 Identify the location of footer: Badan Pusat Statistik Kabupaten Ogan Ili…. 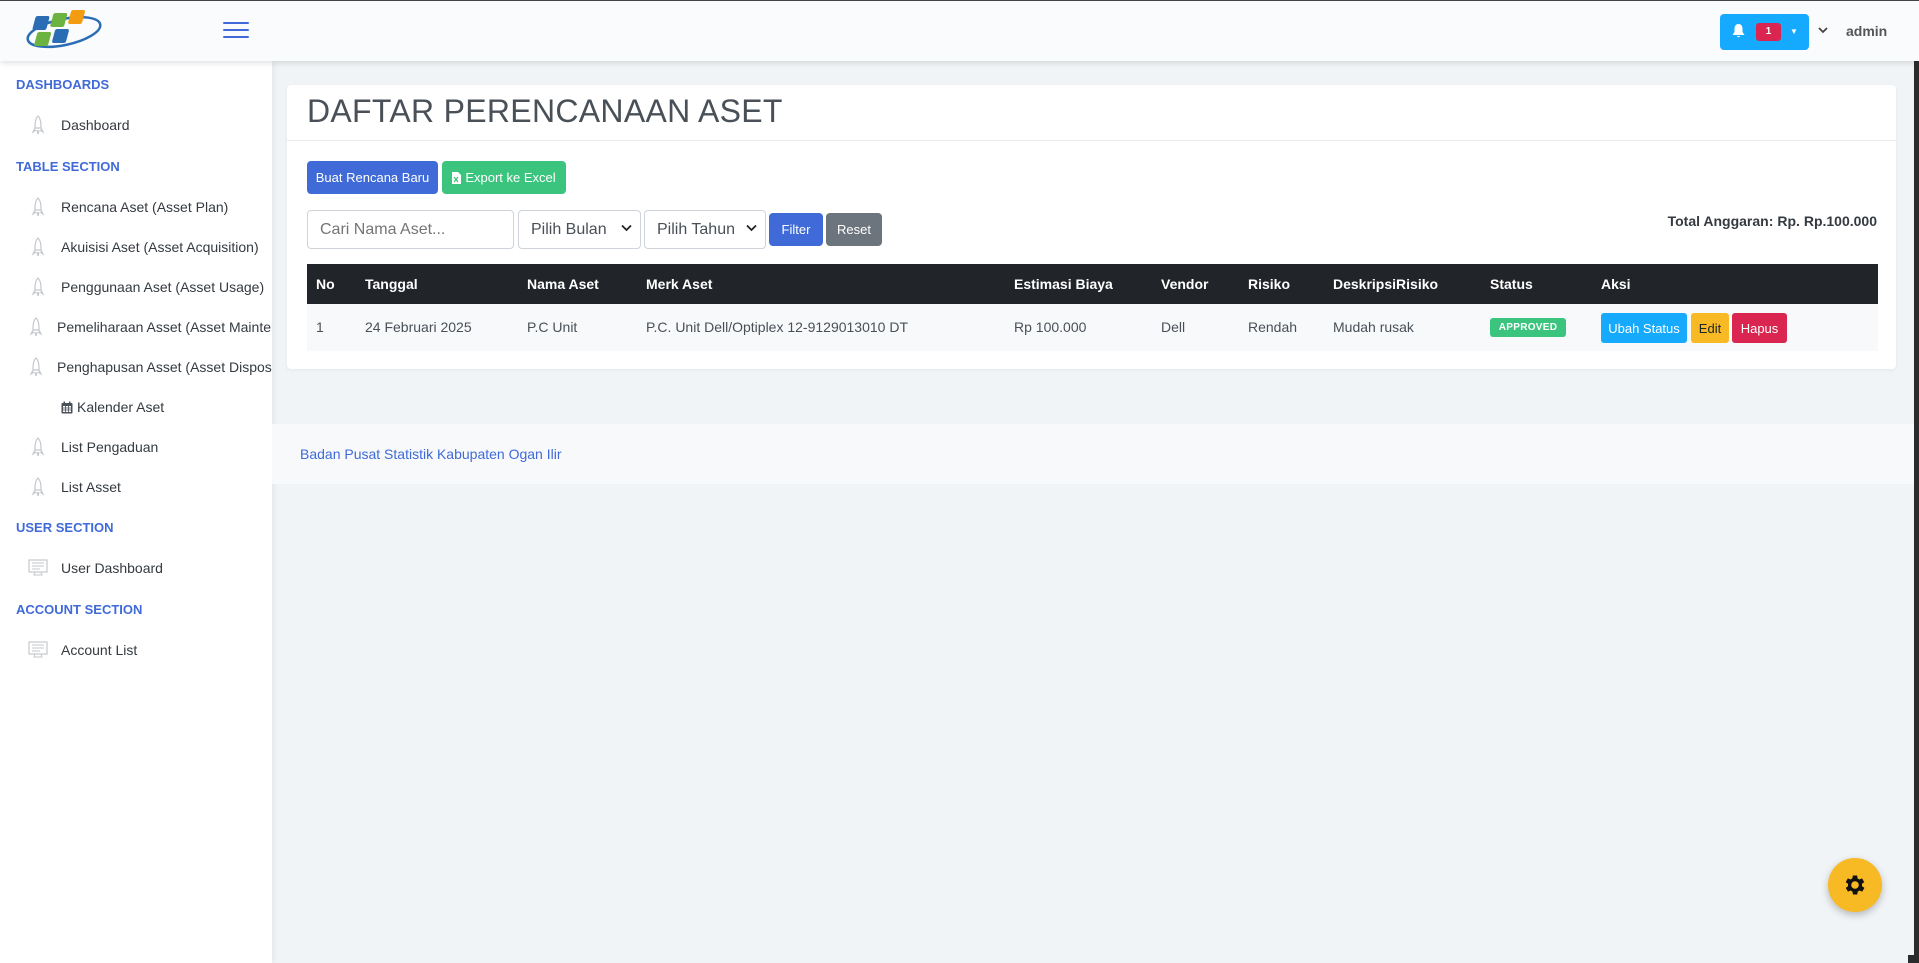
(1095, 454).